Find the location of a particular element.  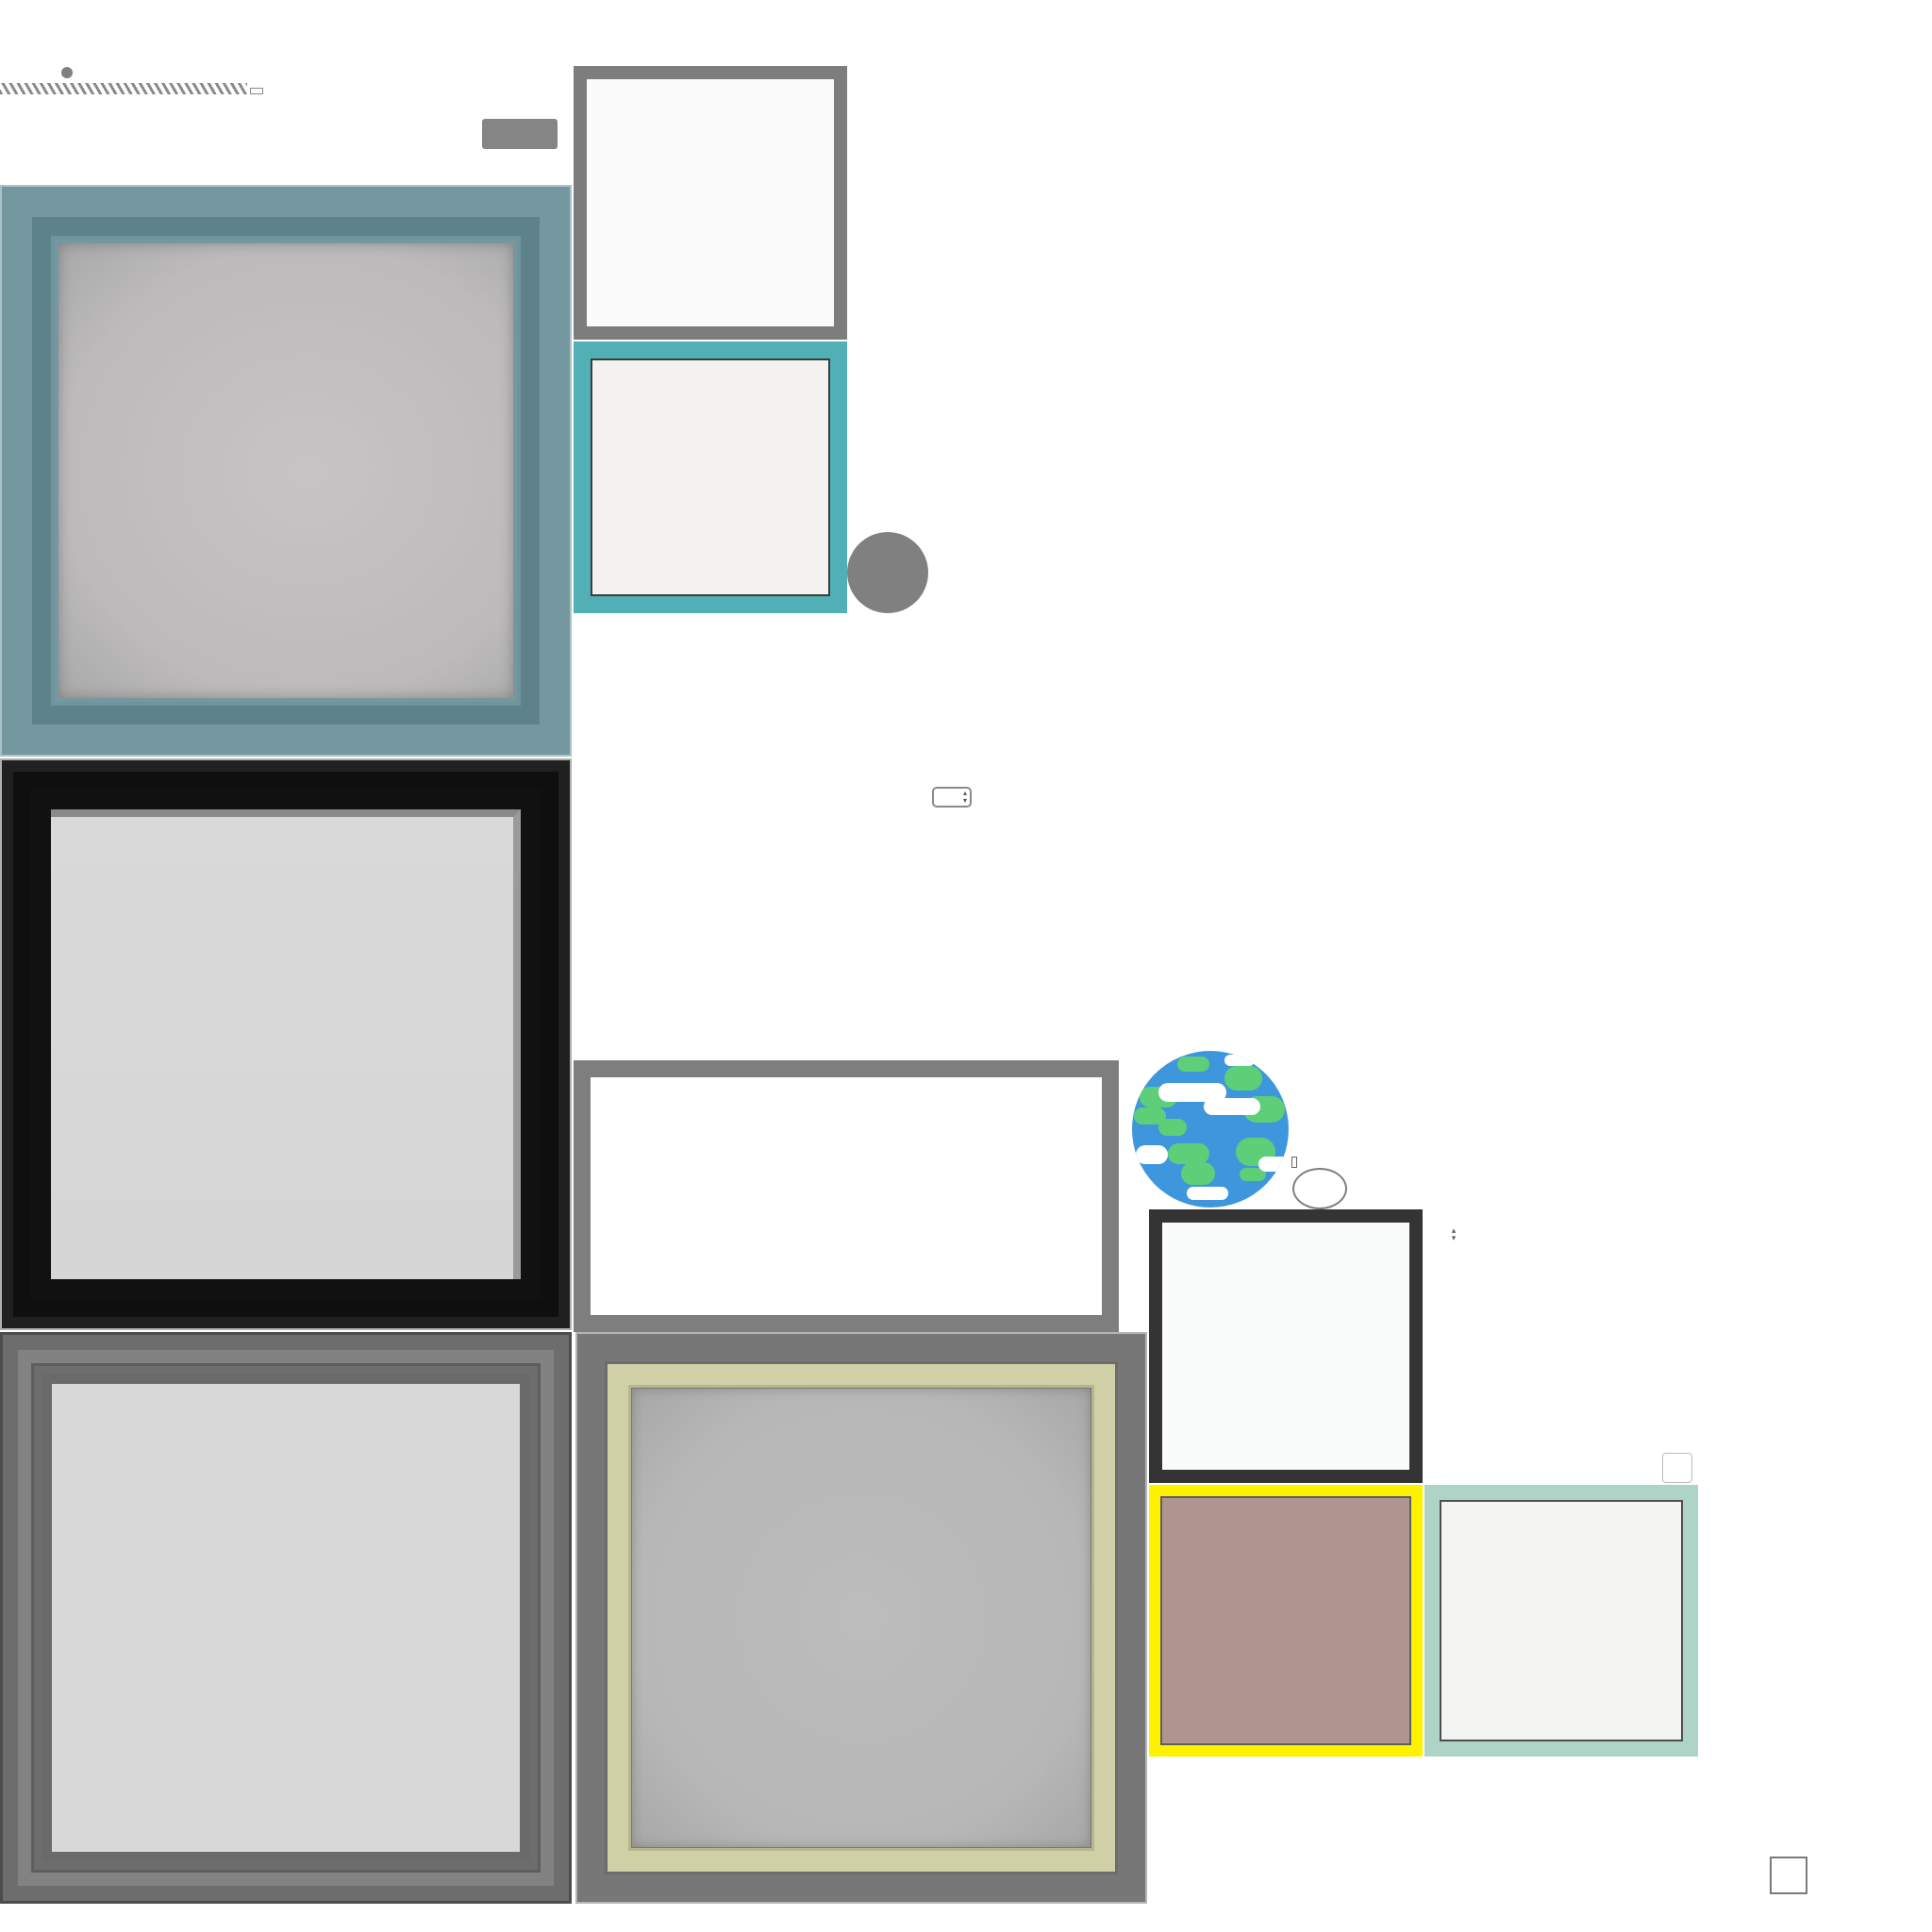

small-marker is located at coordinates (1294, 1162).